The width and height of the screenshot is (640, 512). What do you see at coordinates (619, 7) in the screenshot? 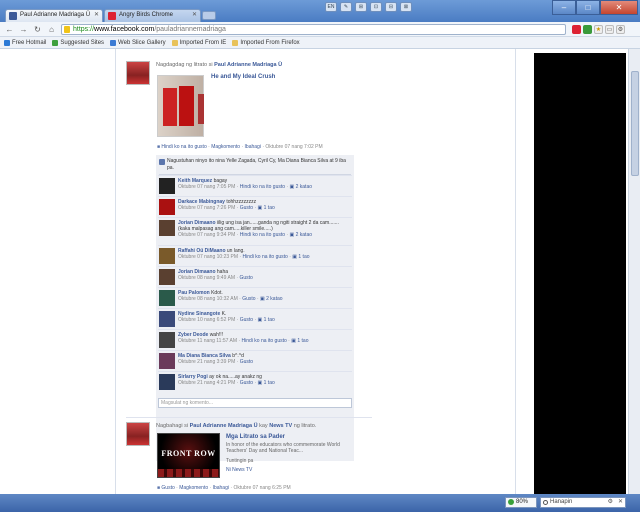
I see `close-window-button: ✕` at bounding box center [619, 7].